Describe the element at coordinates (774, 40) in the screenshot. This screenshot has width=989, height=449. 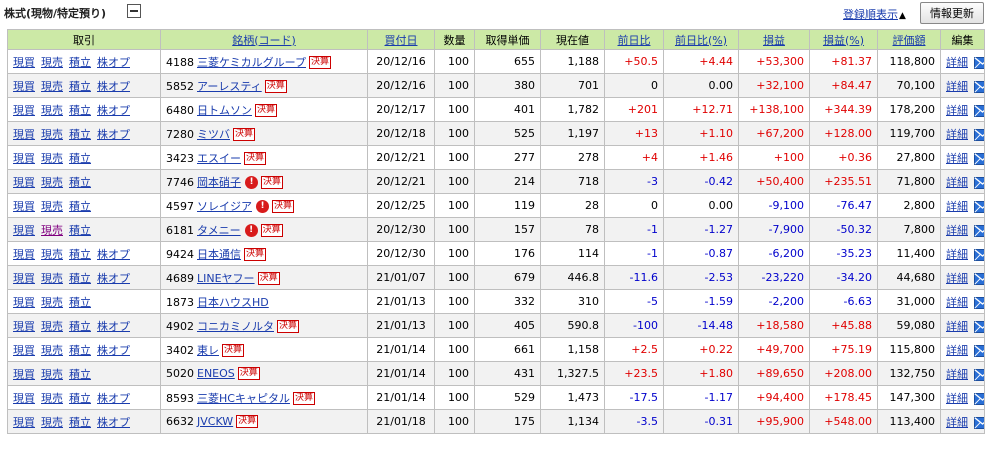
I see `sort-by-pl-link: 損益` at that location.